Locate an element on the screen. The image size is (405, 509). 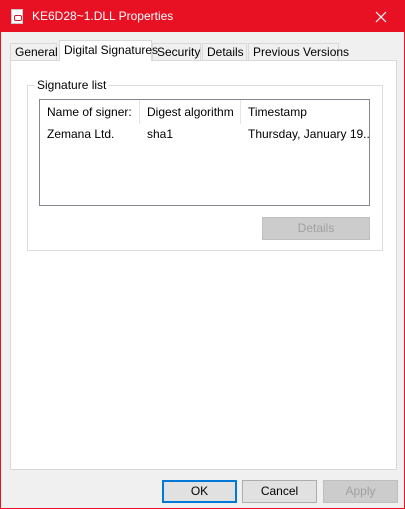
dll-file-icon is located at coordinates (17, 16).